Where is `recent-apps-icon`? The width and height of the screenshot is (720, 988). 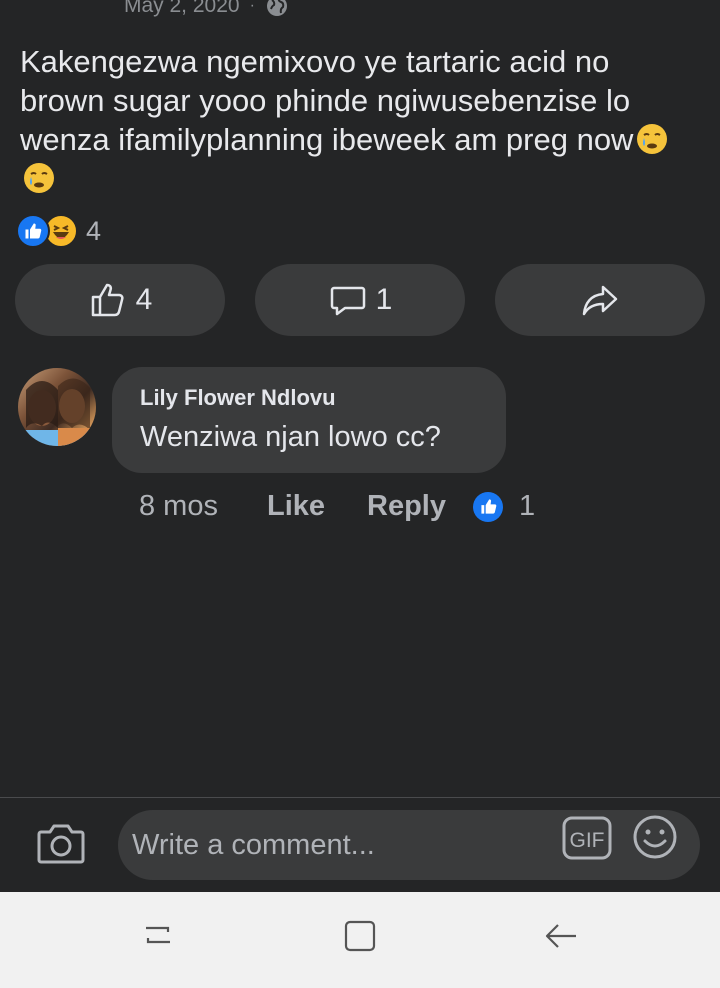 recent-apps-icon is located at coordinates (158, 936).